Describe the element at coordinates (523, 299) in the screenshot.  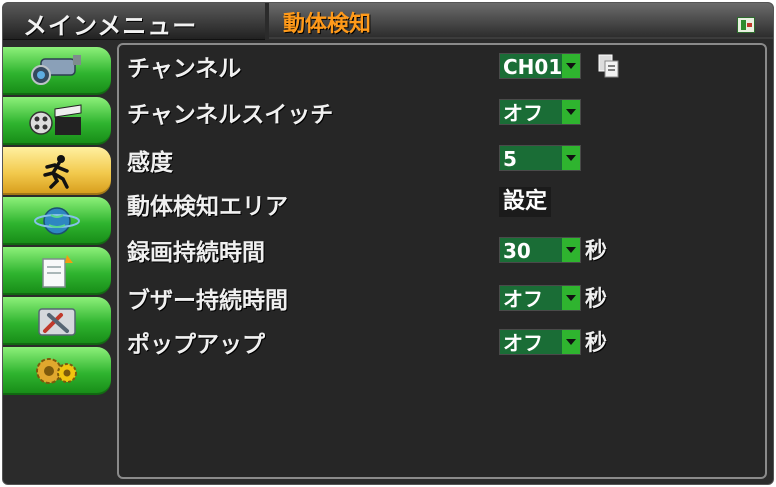
I see `buzzer-duration-value: オフ` at that location.